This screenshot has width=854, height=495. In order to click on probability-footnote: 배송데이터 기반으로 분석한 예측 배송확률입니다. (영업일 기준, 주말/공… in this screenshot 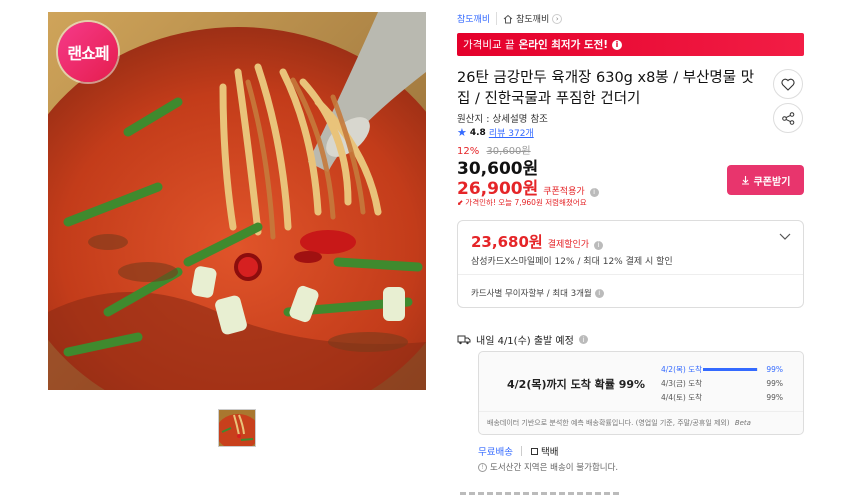, I will do `click(642, 423)`.